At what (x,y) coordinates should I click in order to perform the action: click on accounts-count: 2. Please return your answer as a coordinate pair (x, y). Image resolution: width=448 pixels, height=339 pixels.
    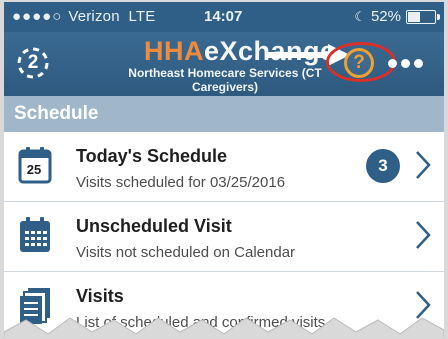
    Looking at the image, I should click on (33, 62).